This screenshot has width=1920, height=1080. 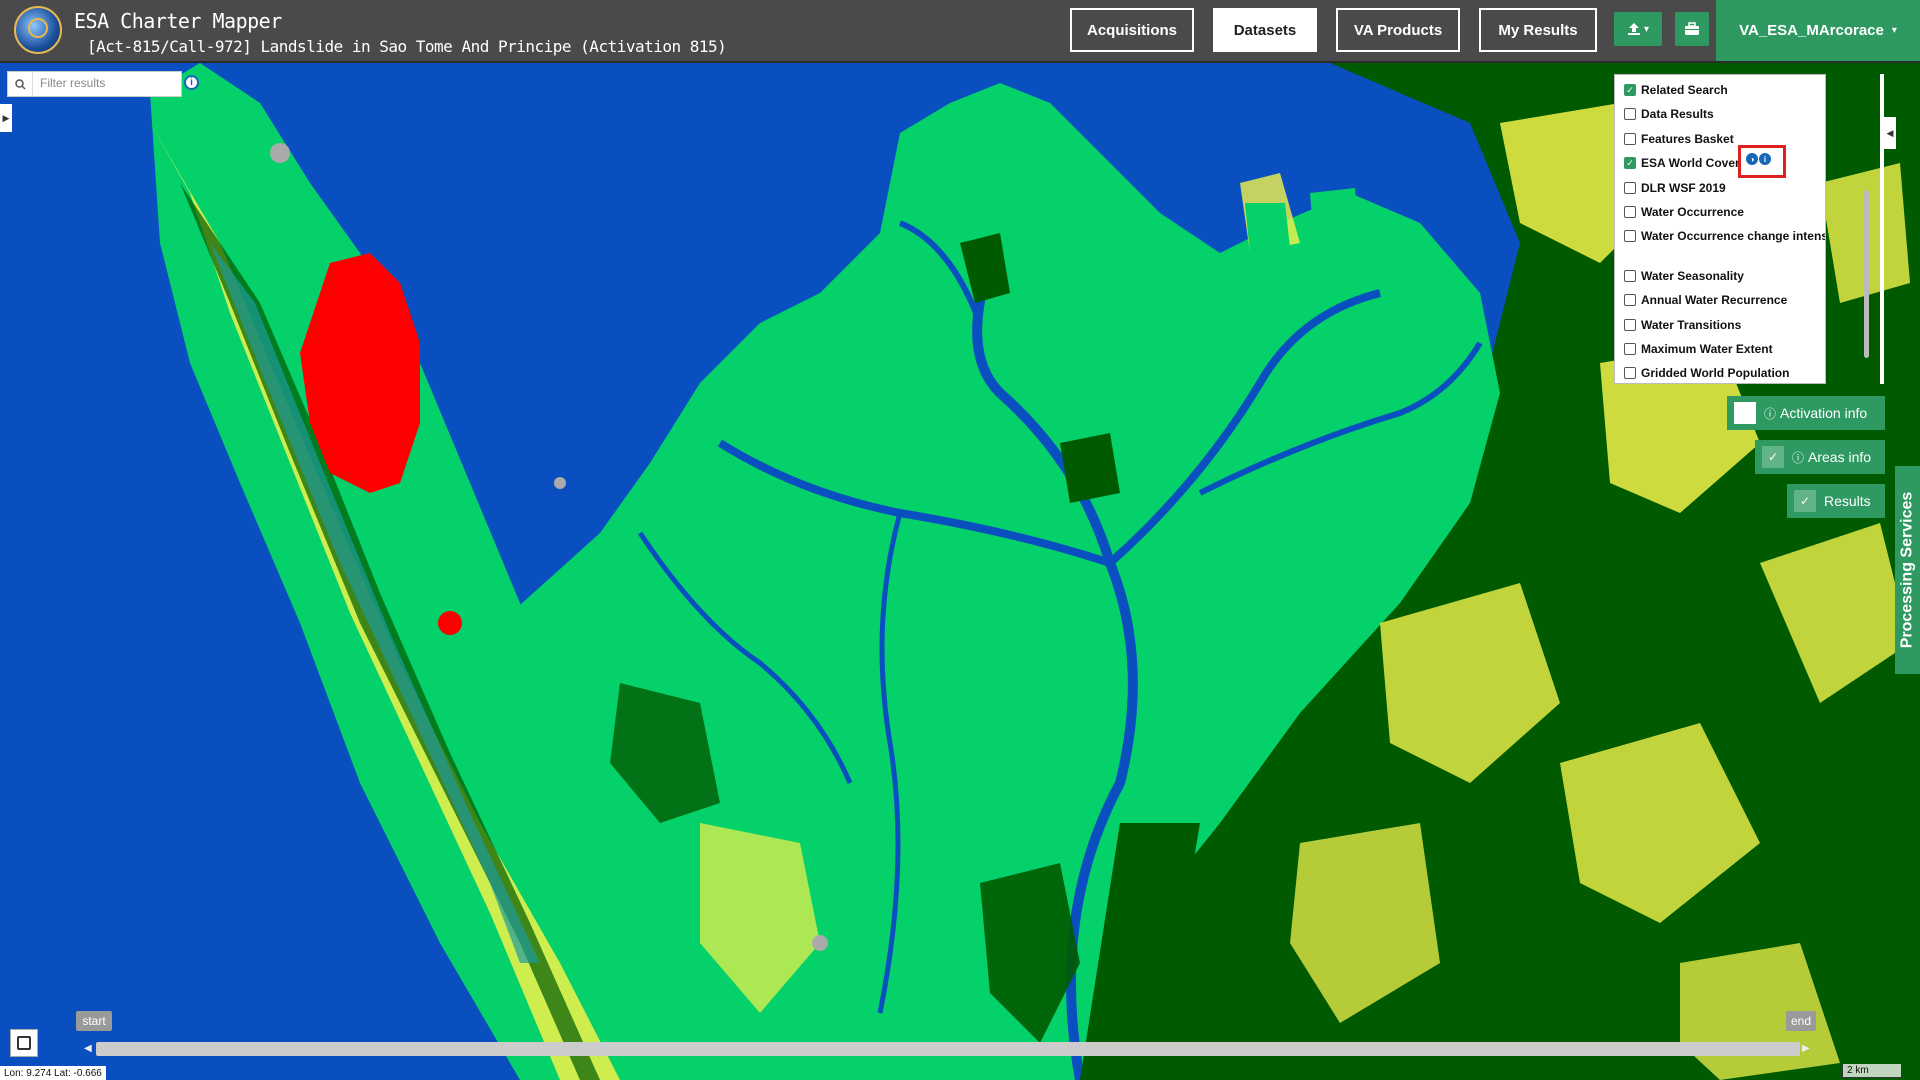 I want to click on layer-label: Water Seasonality, so click(x=1692, y=276).